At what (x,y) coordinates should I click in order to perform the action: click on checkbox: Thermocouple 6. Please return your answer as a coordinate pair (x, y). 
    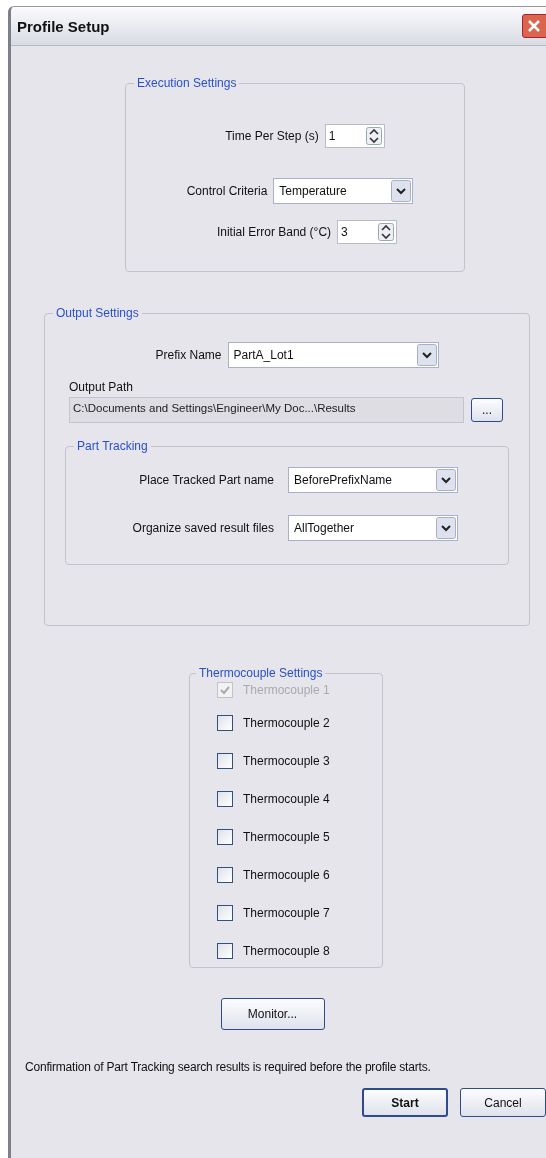
    Looking at the image, I should click on (299, 875).